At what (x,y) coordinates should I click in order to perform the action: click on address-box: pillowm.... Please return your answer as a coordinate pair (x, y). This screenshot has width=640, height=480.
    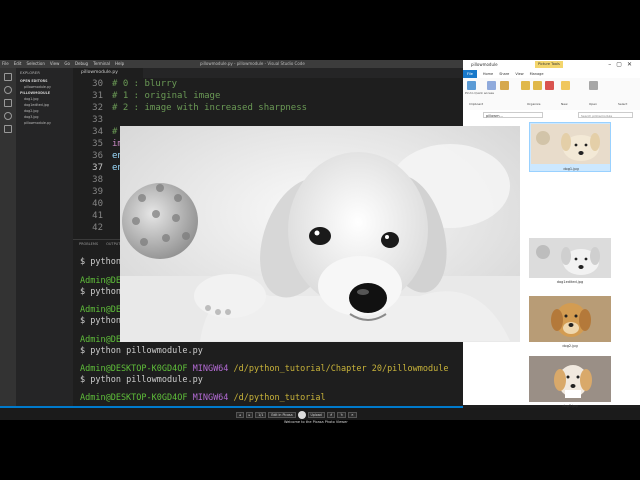
    Looking at the image, I should click on (513, 115).